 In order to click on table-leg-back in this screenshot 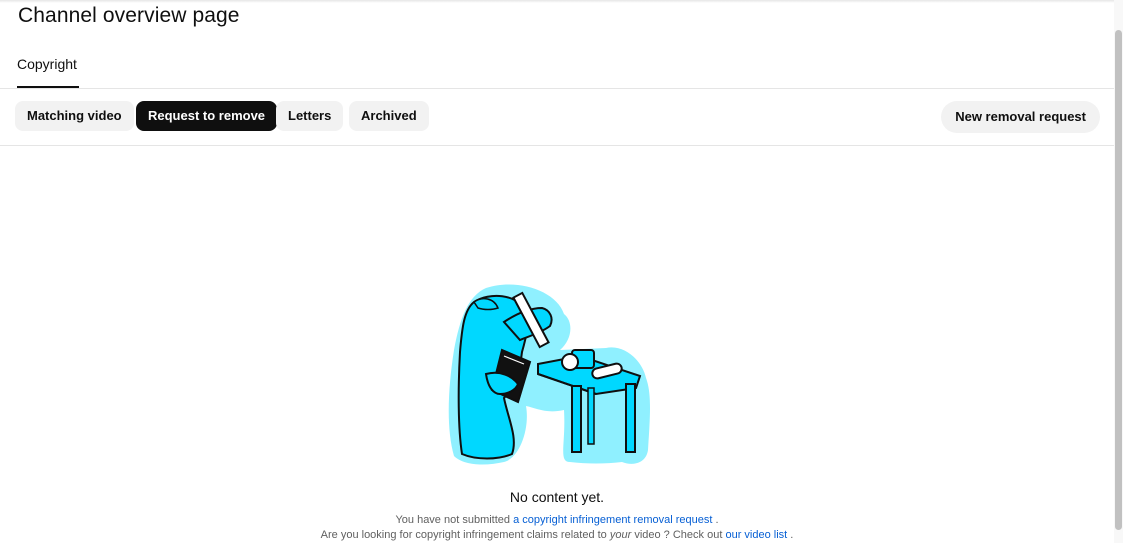, I will do `click(591, 416)`.